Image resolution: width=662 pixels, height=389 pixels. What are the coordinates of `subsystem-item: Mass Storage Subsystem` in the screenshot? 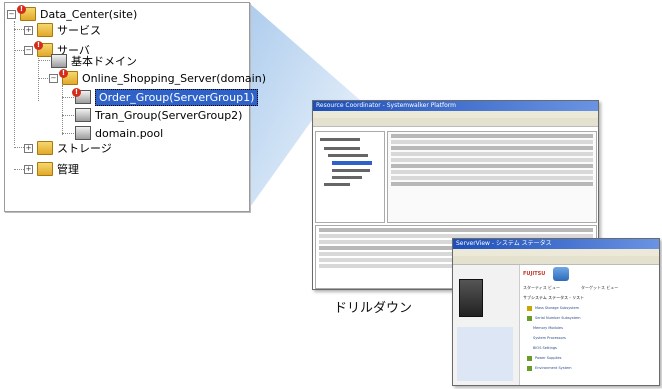 It's located at (587, 308).